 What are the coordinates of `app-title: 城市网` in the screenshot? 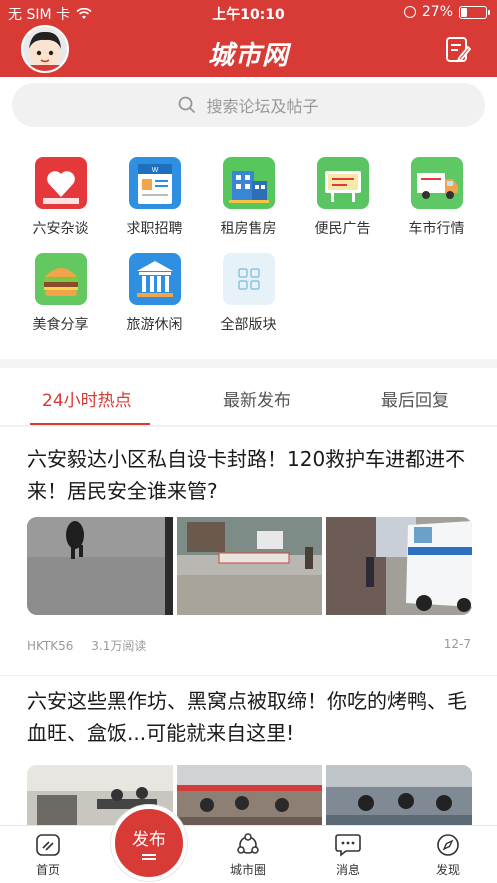 It's located at (248, 56).